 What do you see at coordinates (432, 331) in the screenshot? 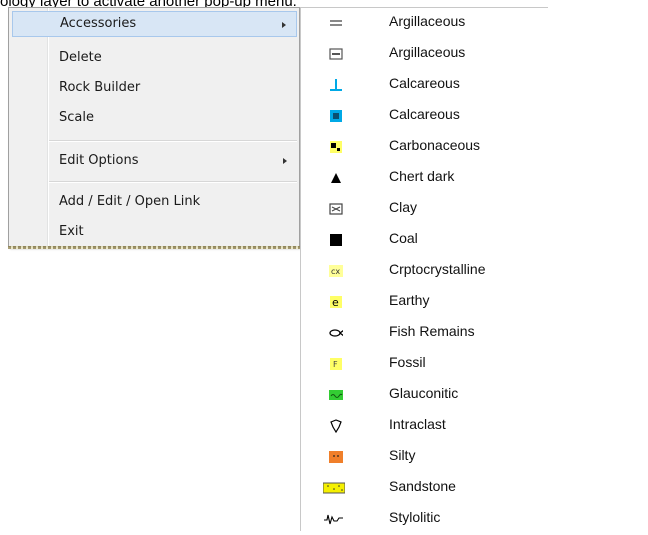
I see `submenu-item-label: Fish Remains` at bounding box center [432, 331].